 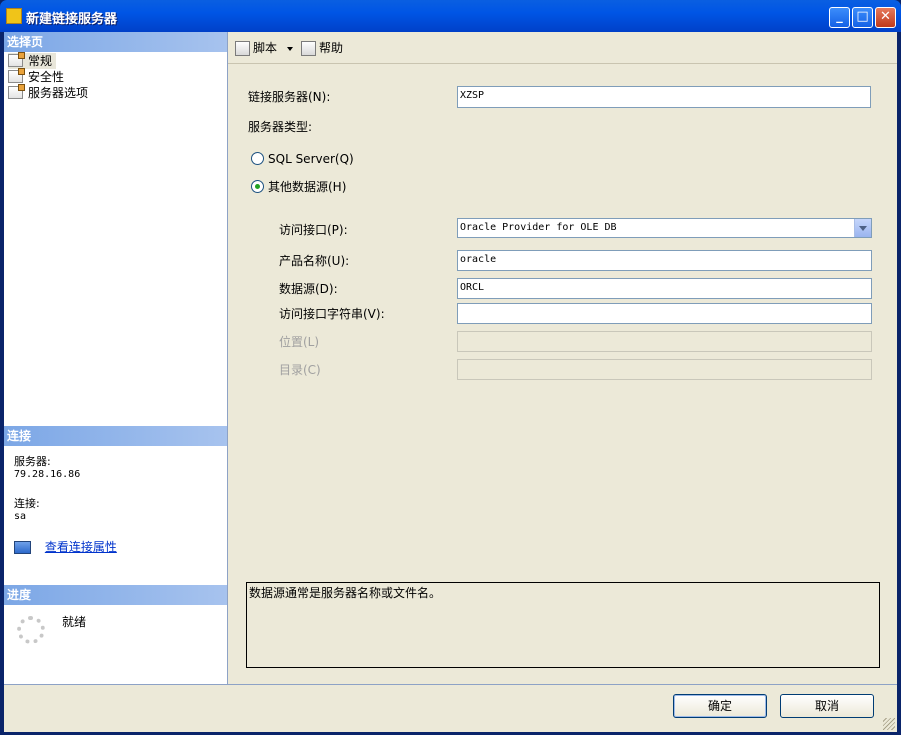 What do you see at coordinates (664, 369) in the screenshot?
I see `catalog-input` at bounding box center [664, 369].